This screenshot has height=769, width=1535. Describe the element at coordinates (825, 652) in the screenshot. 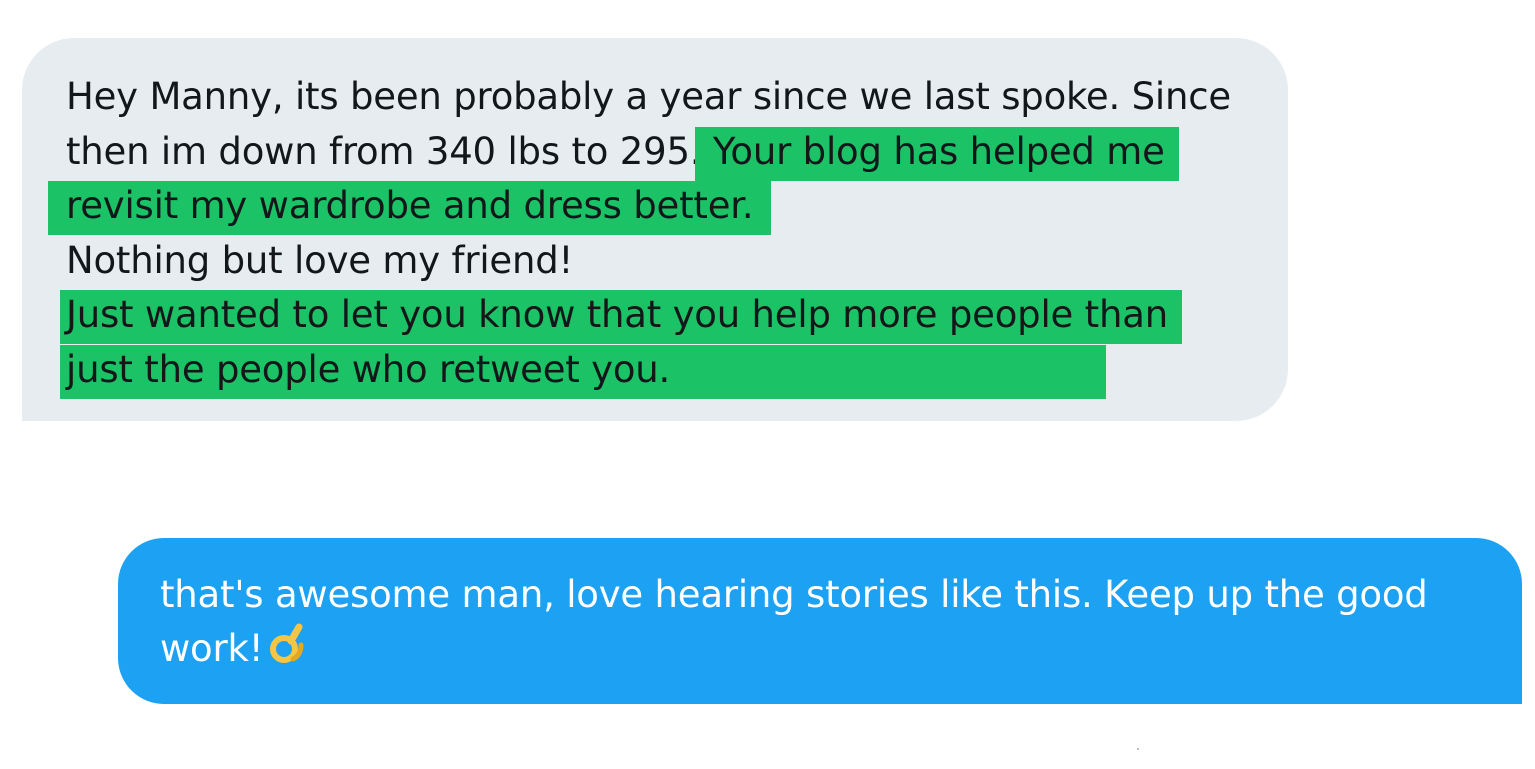

I see `message-line: work!` at that location.